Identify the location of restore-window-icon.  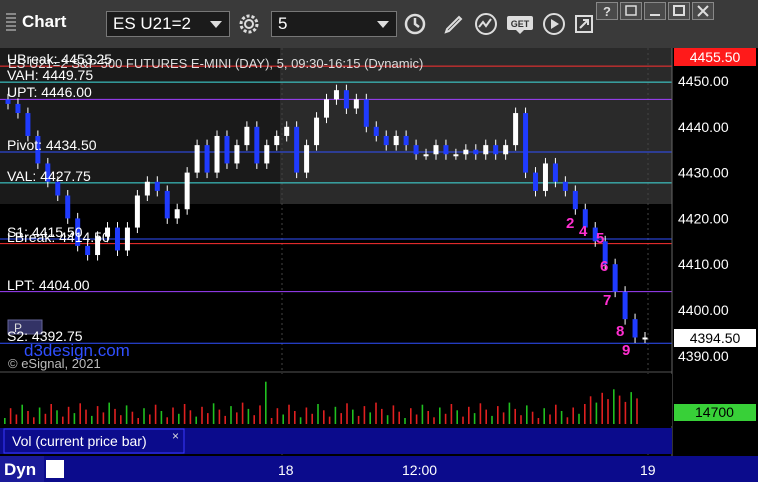
(631, 11).